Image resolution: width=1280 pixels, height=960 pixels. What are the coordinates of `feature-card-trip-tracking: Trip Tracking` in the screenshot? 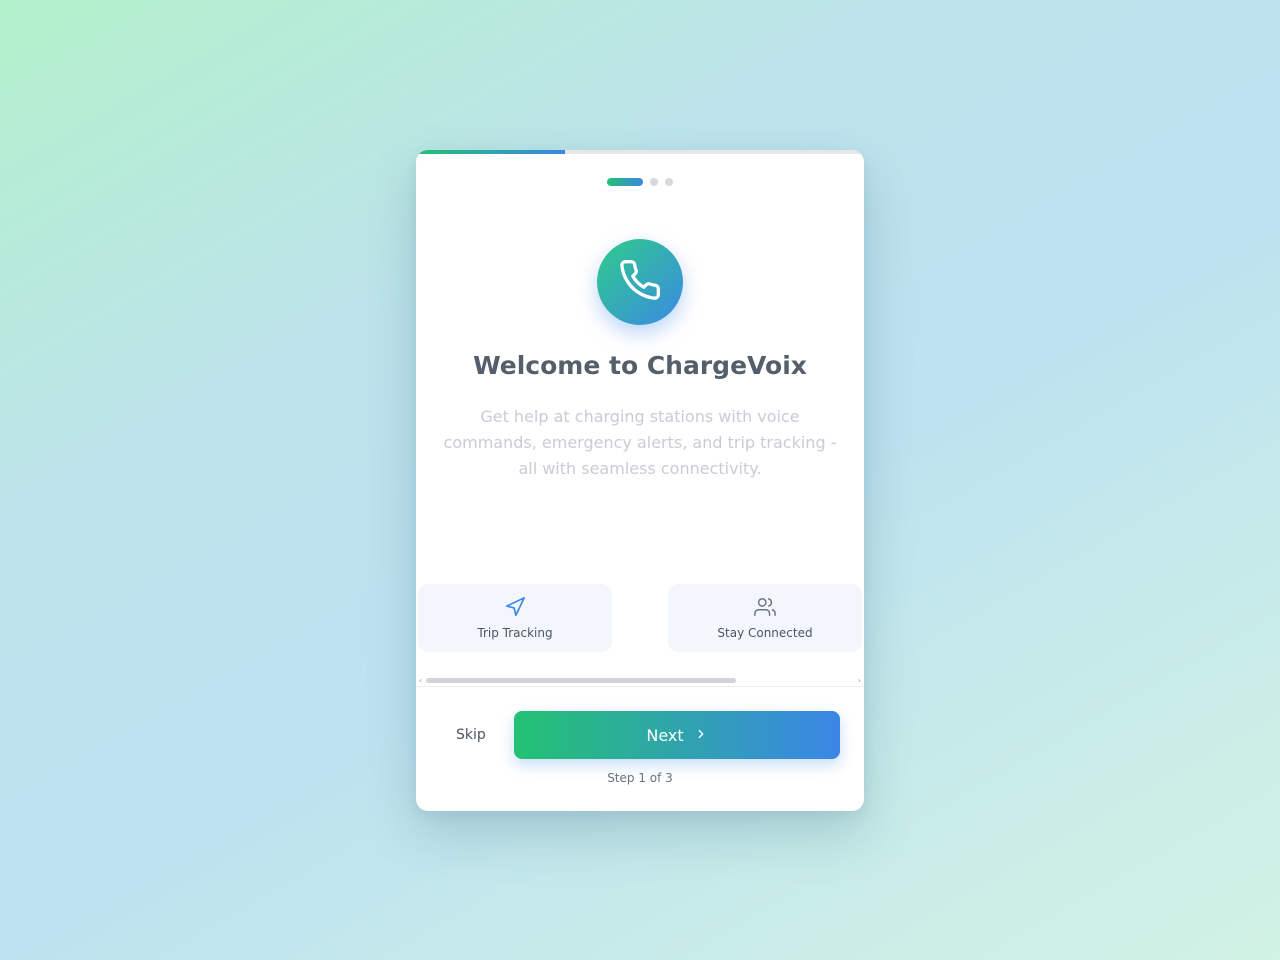 It's located at (515, 618).